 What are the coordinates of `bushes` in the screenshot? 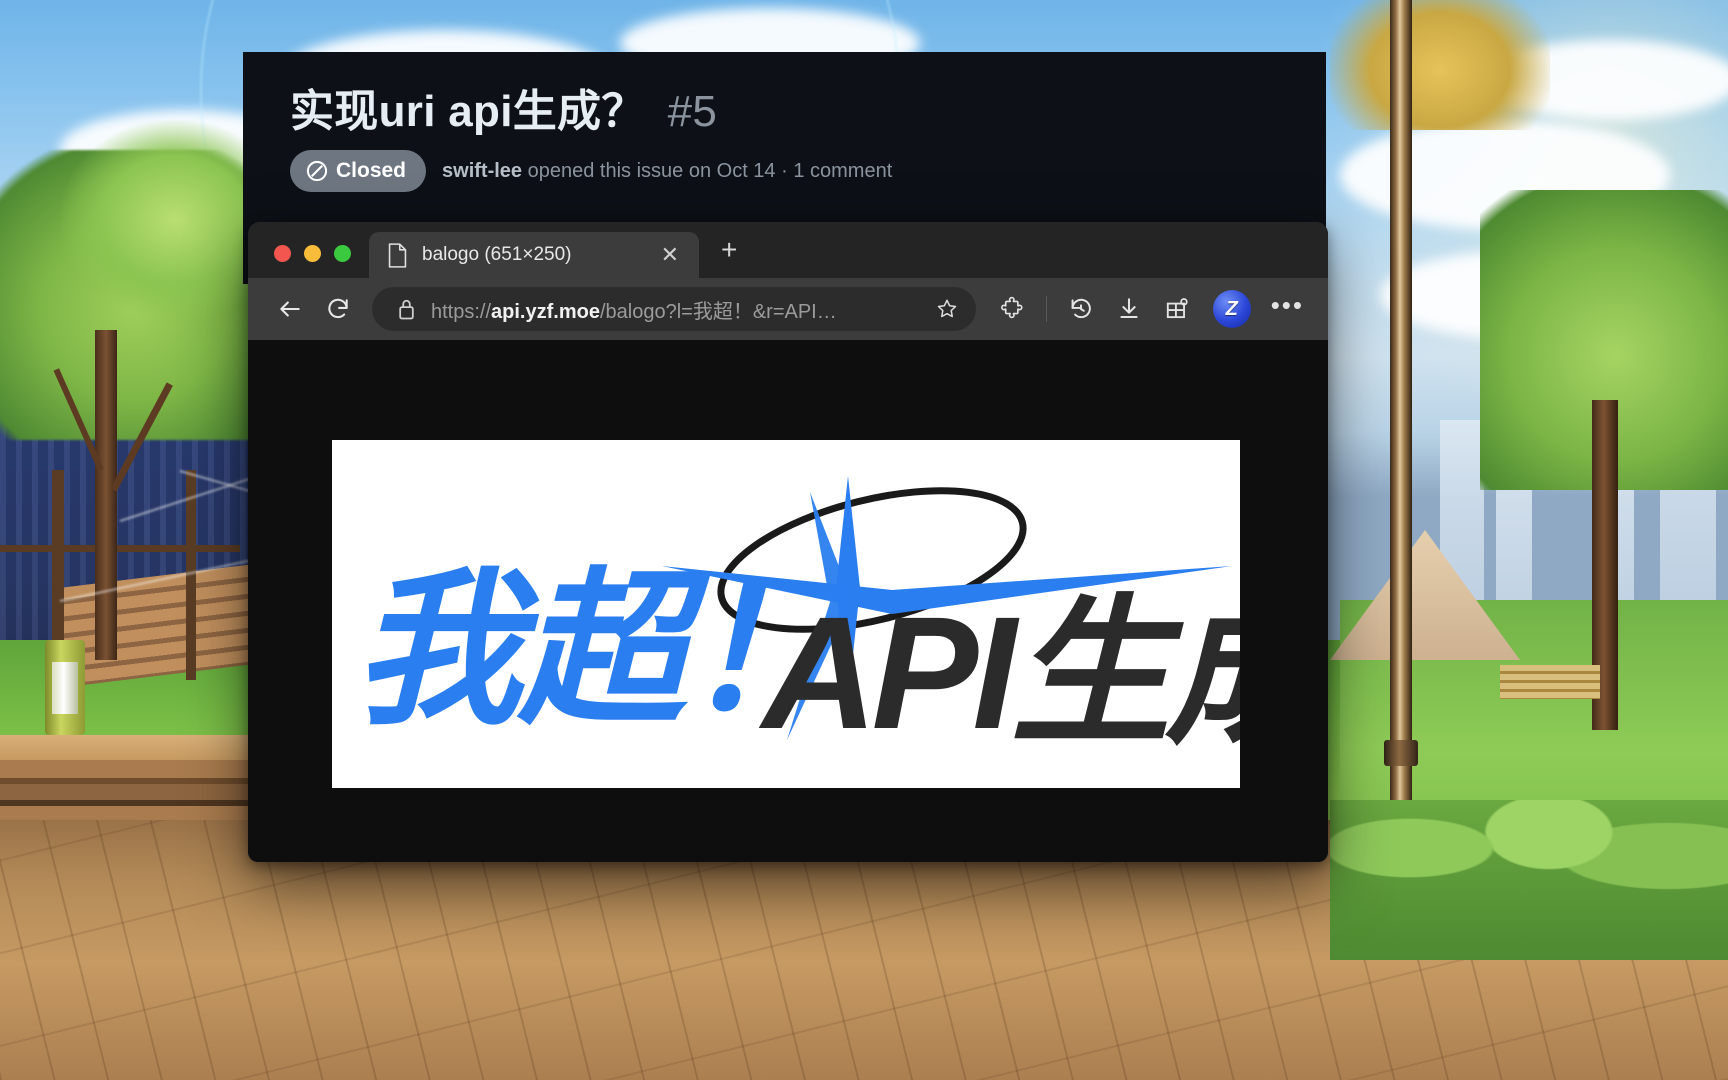 It's located at (1529, 880).